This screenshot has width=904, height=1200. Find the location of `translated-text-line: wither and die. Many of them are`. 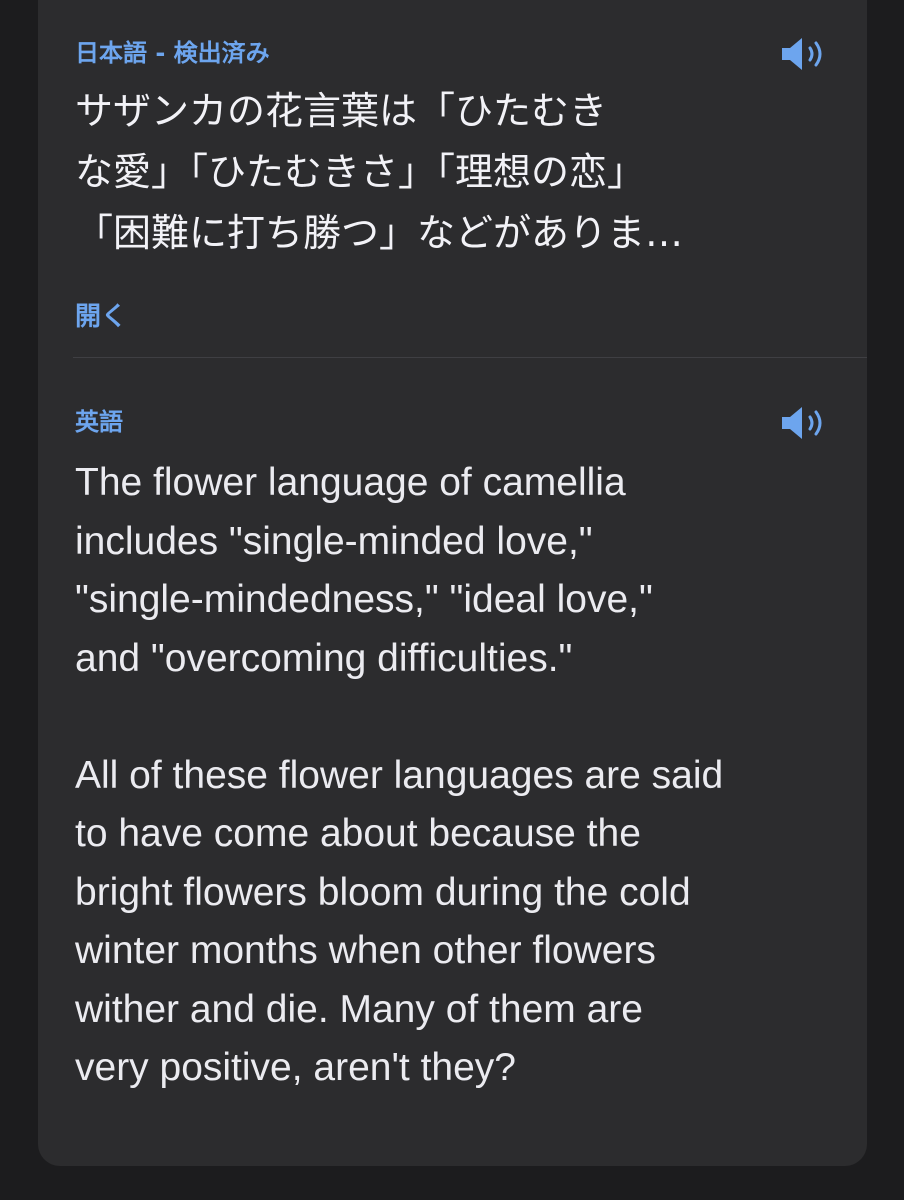

translated-text-line: wither and die. Many of them are is located at coordinates (359, 1009).